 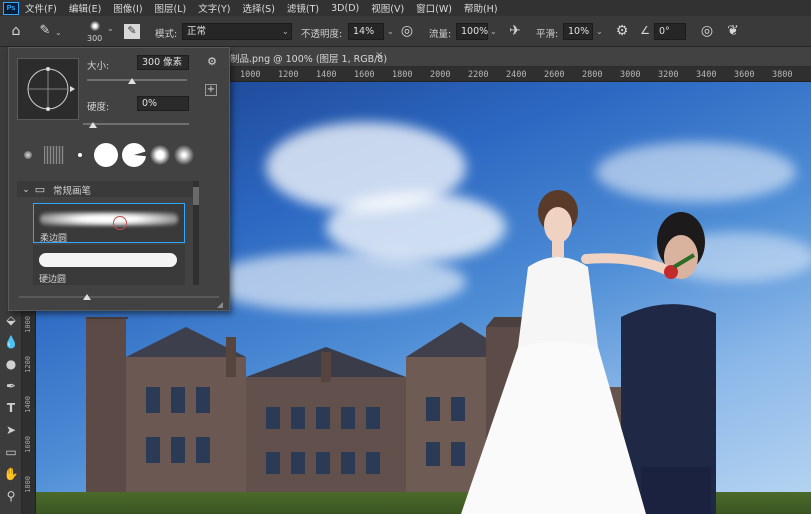 What do you see at coordinates (137, 80) in the screenshot?
I see `size-slider-track` at bounding box center [137, 80].